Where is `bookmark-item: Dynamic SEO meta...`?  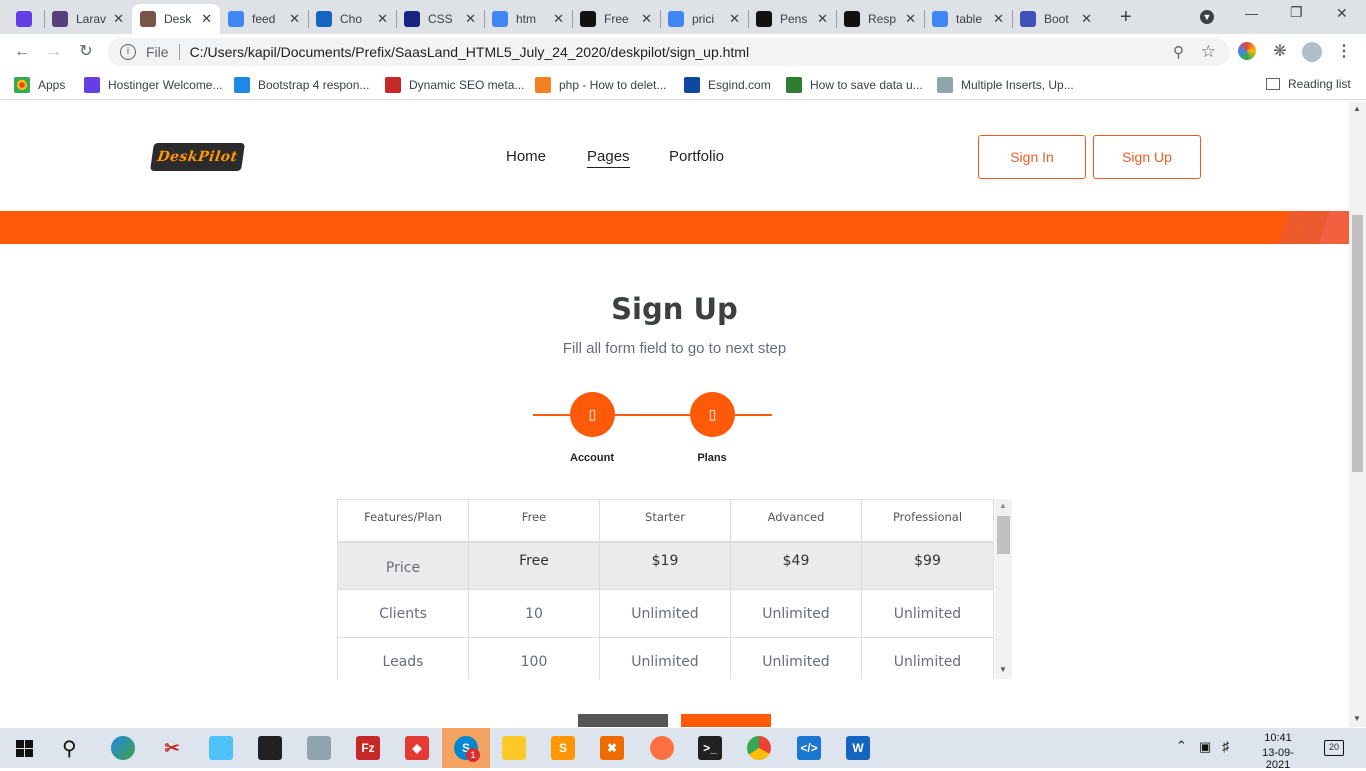
bookmark-item: Dynamic SEO meta... is located at coordinates (454, 85).